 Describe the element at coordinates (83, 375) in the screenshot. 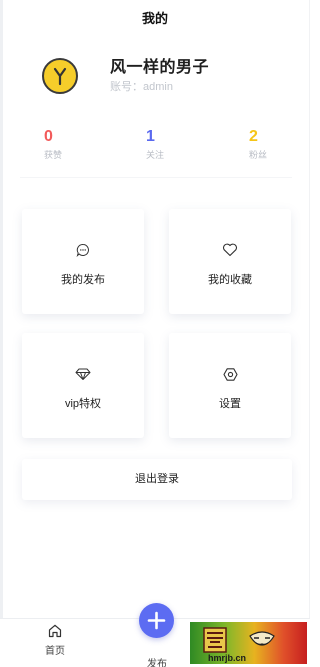

I see `diamond-icon` at that location.